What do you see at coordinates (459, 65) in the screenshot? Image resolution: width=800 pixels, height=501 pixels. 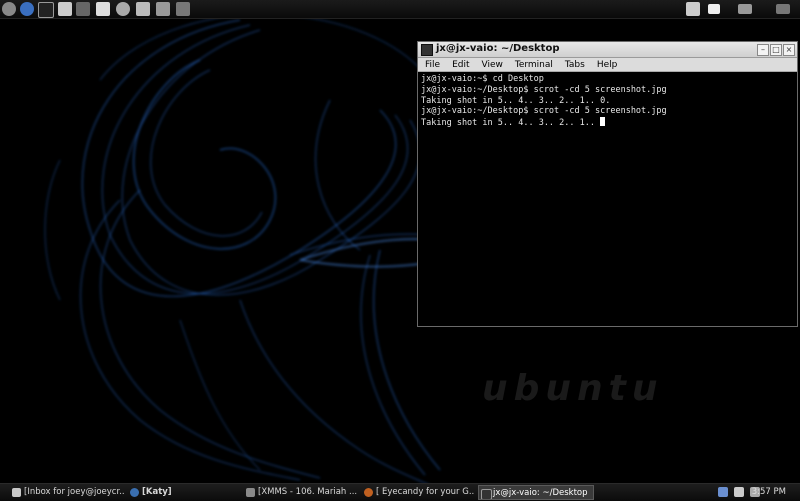 I see `menu-edit: Edit` at bounding box center [459, 65].